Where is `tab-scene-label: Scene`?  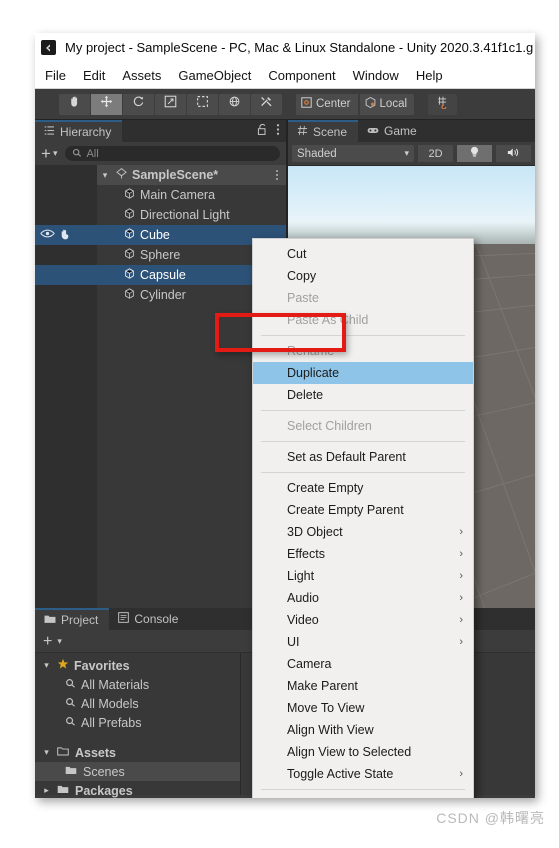
tab-scene-label: Scene is located at coordinates (330, 132).